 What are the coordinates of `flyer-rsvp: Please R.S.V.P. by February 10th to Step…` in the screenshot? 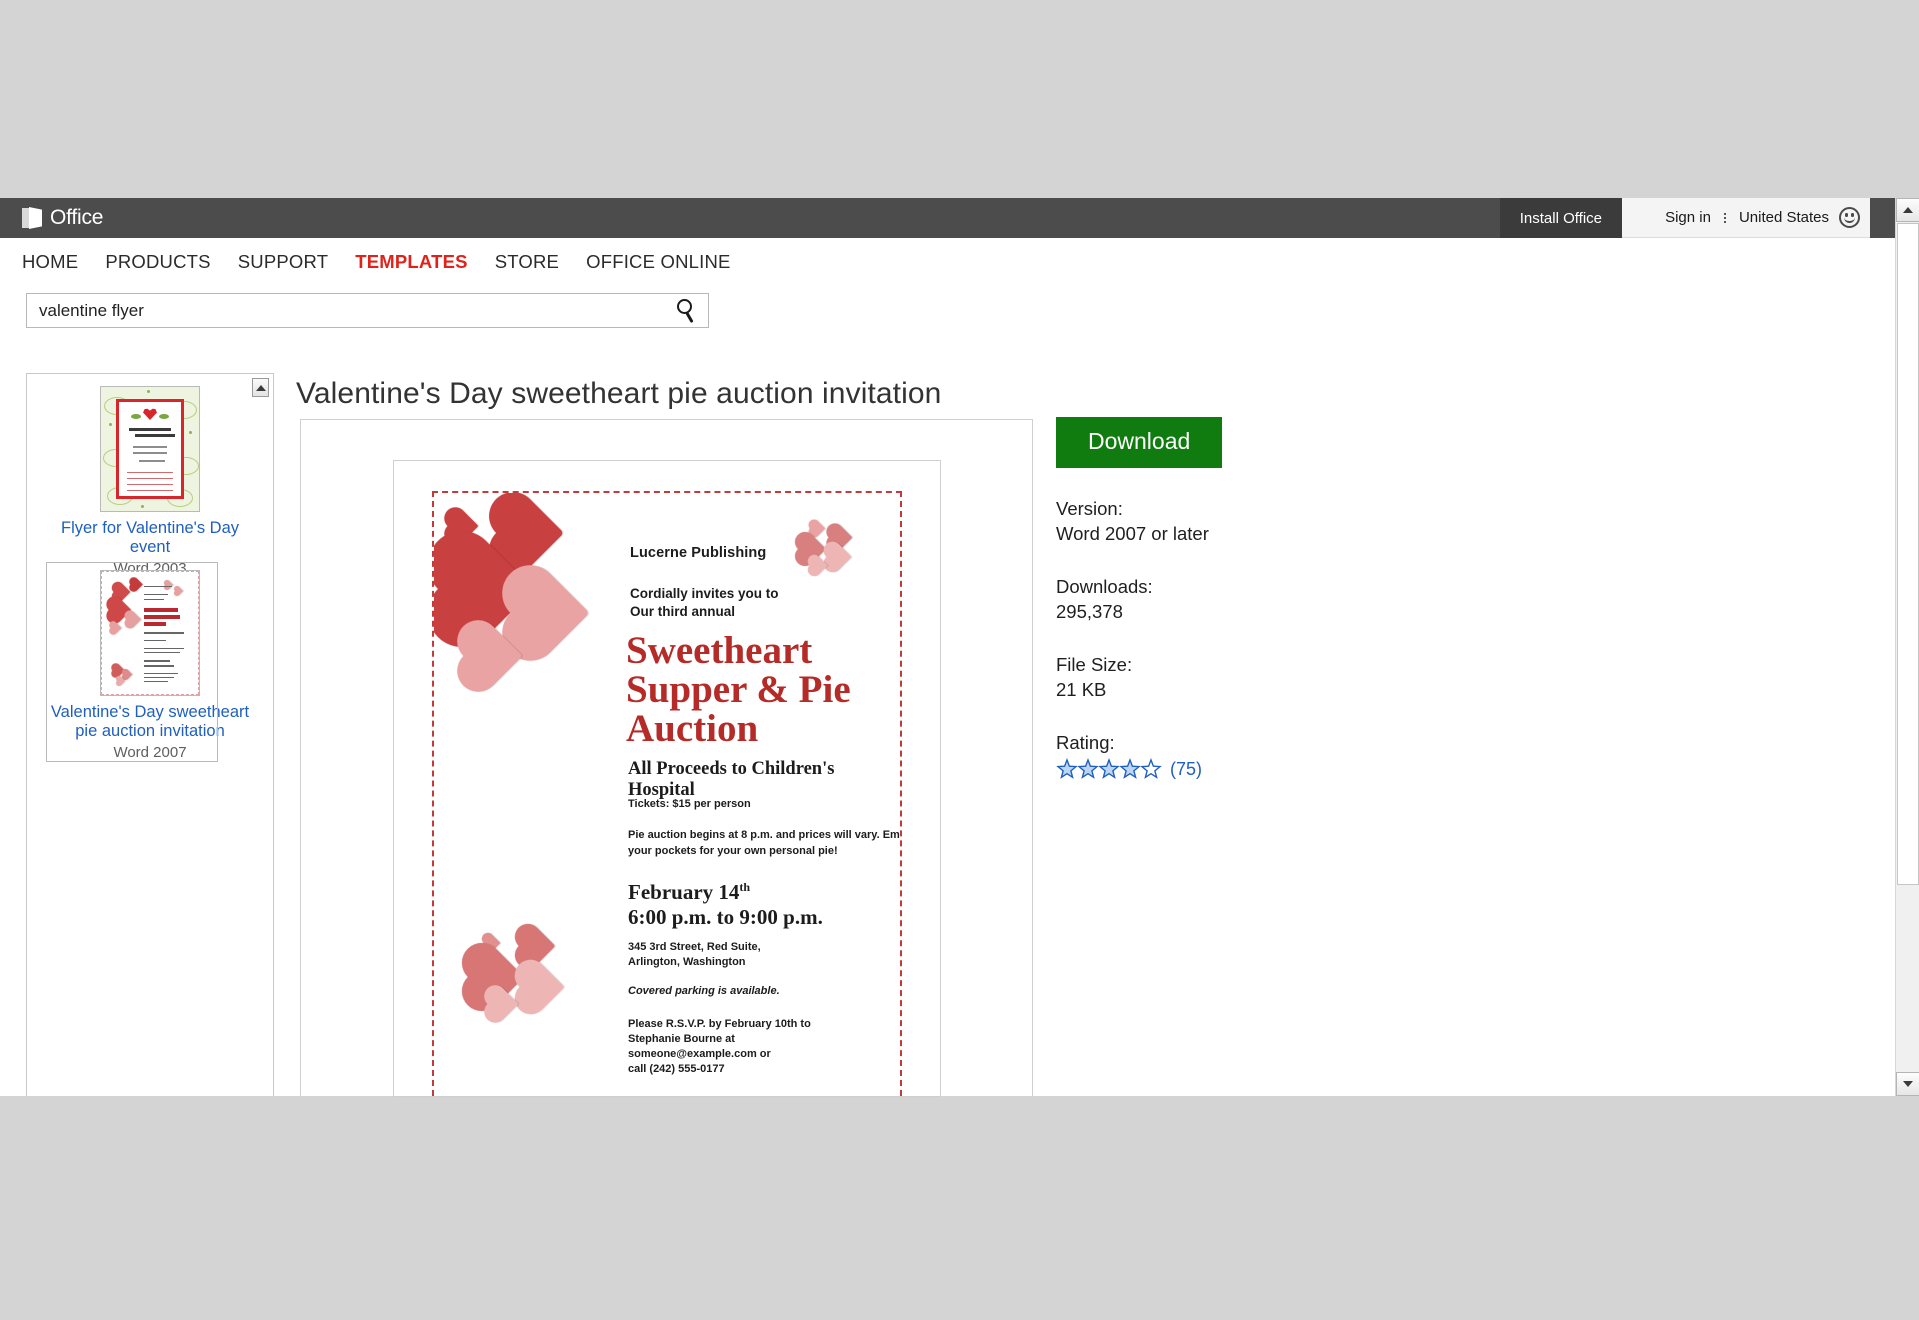 It's located at (719, 1046).